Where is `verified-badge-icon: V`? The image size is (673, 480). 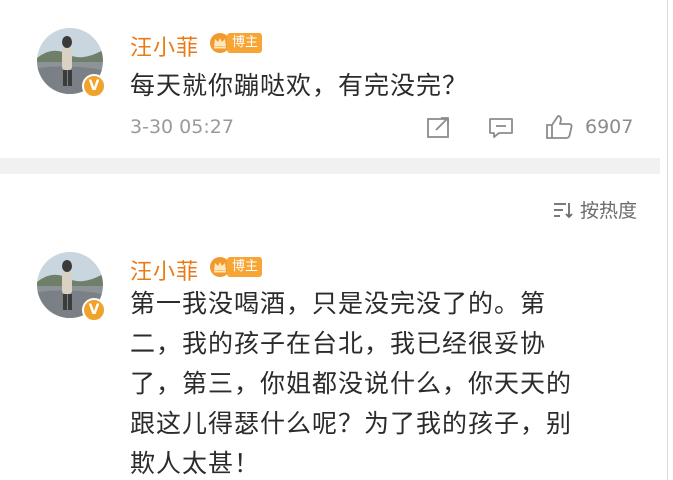
verified-badge-icon: V is located at coordinates (94, 310).